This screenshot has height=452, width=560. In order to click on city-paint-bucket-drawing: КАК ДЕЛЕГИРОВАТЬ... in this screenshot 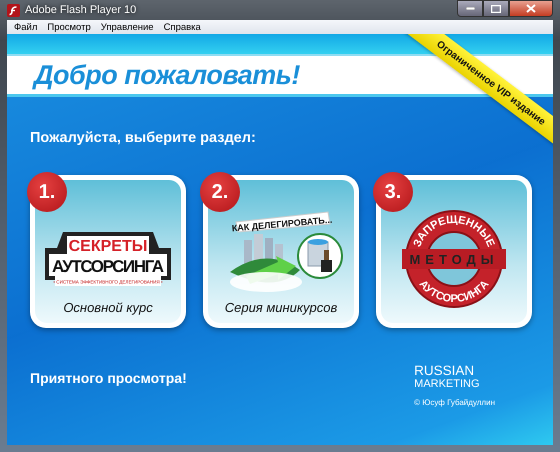, I will do `click(281, 252)`.